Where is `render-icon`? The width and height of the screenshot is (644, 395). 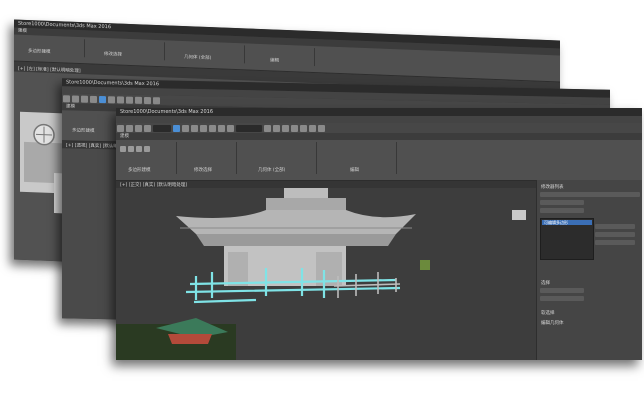
render-icon is located at coordinates (321, 128).